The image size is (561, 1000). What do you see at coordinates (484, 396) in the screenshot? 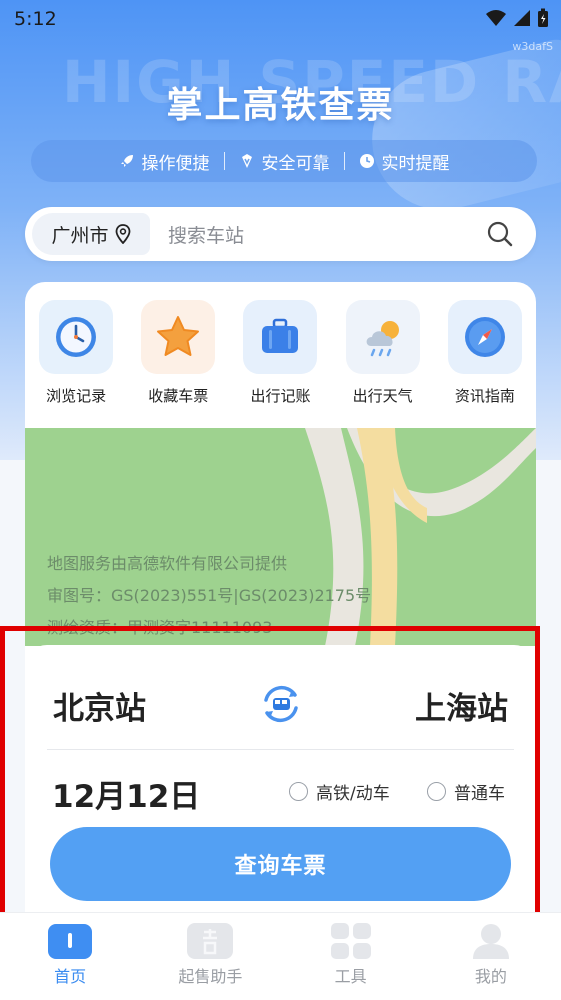
I see `grid-label: 资讯指南` at bounding box center [484, 396].